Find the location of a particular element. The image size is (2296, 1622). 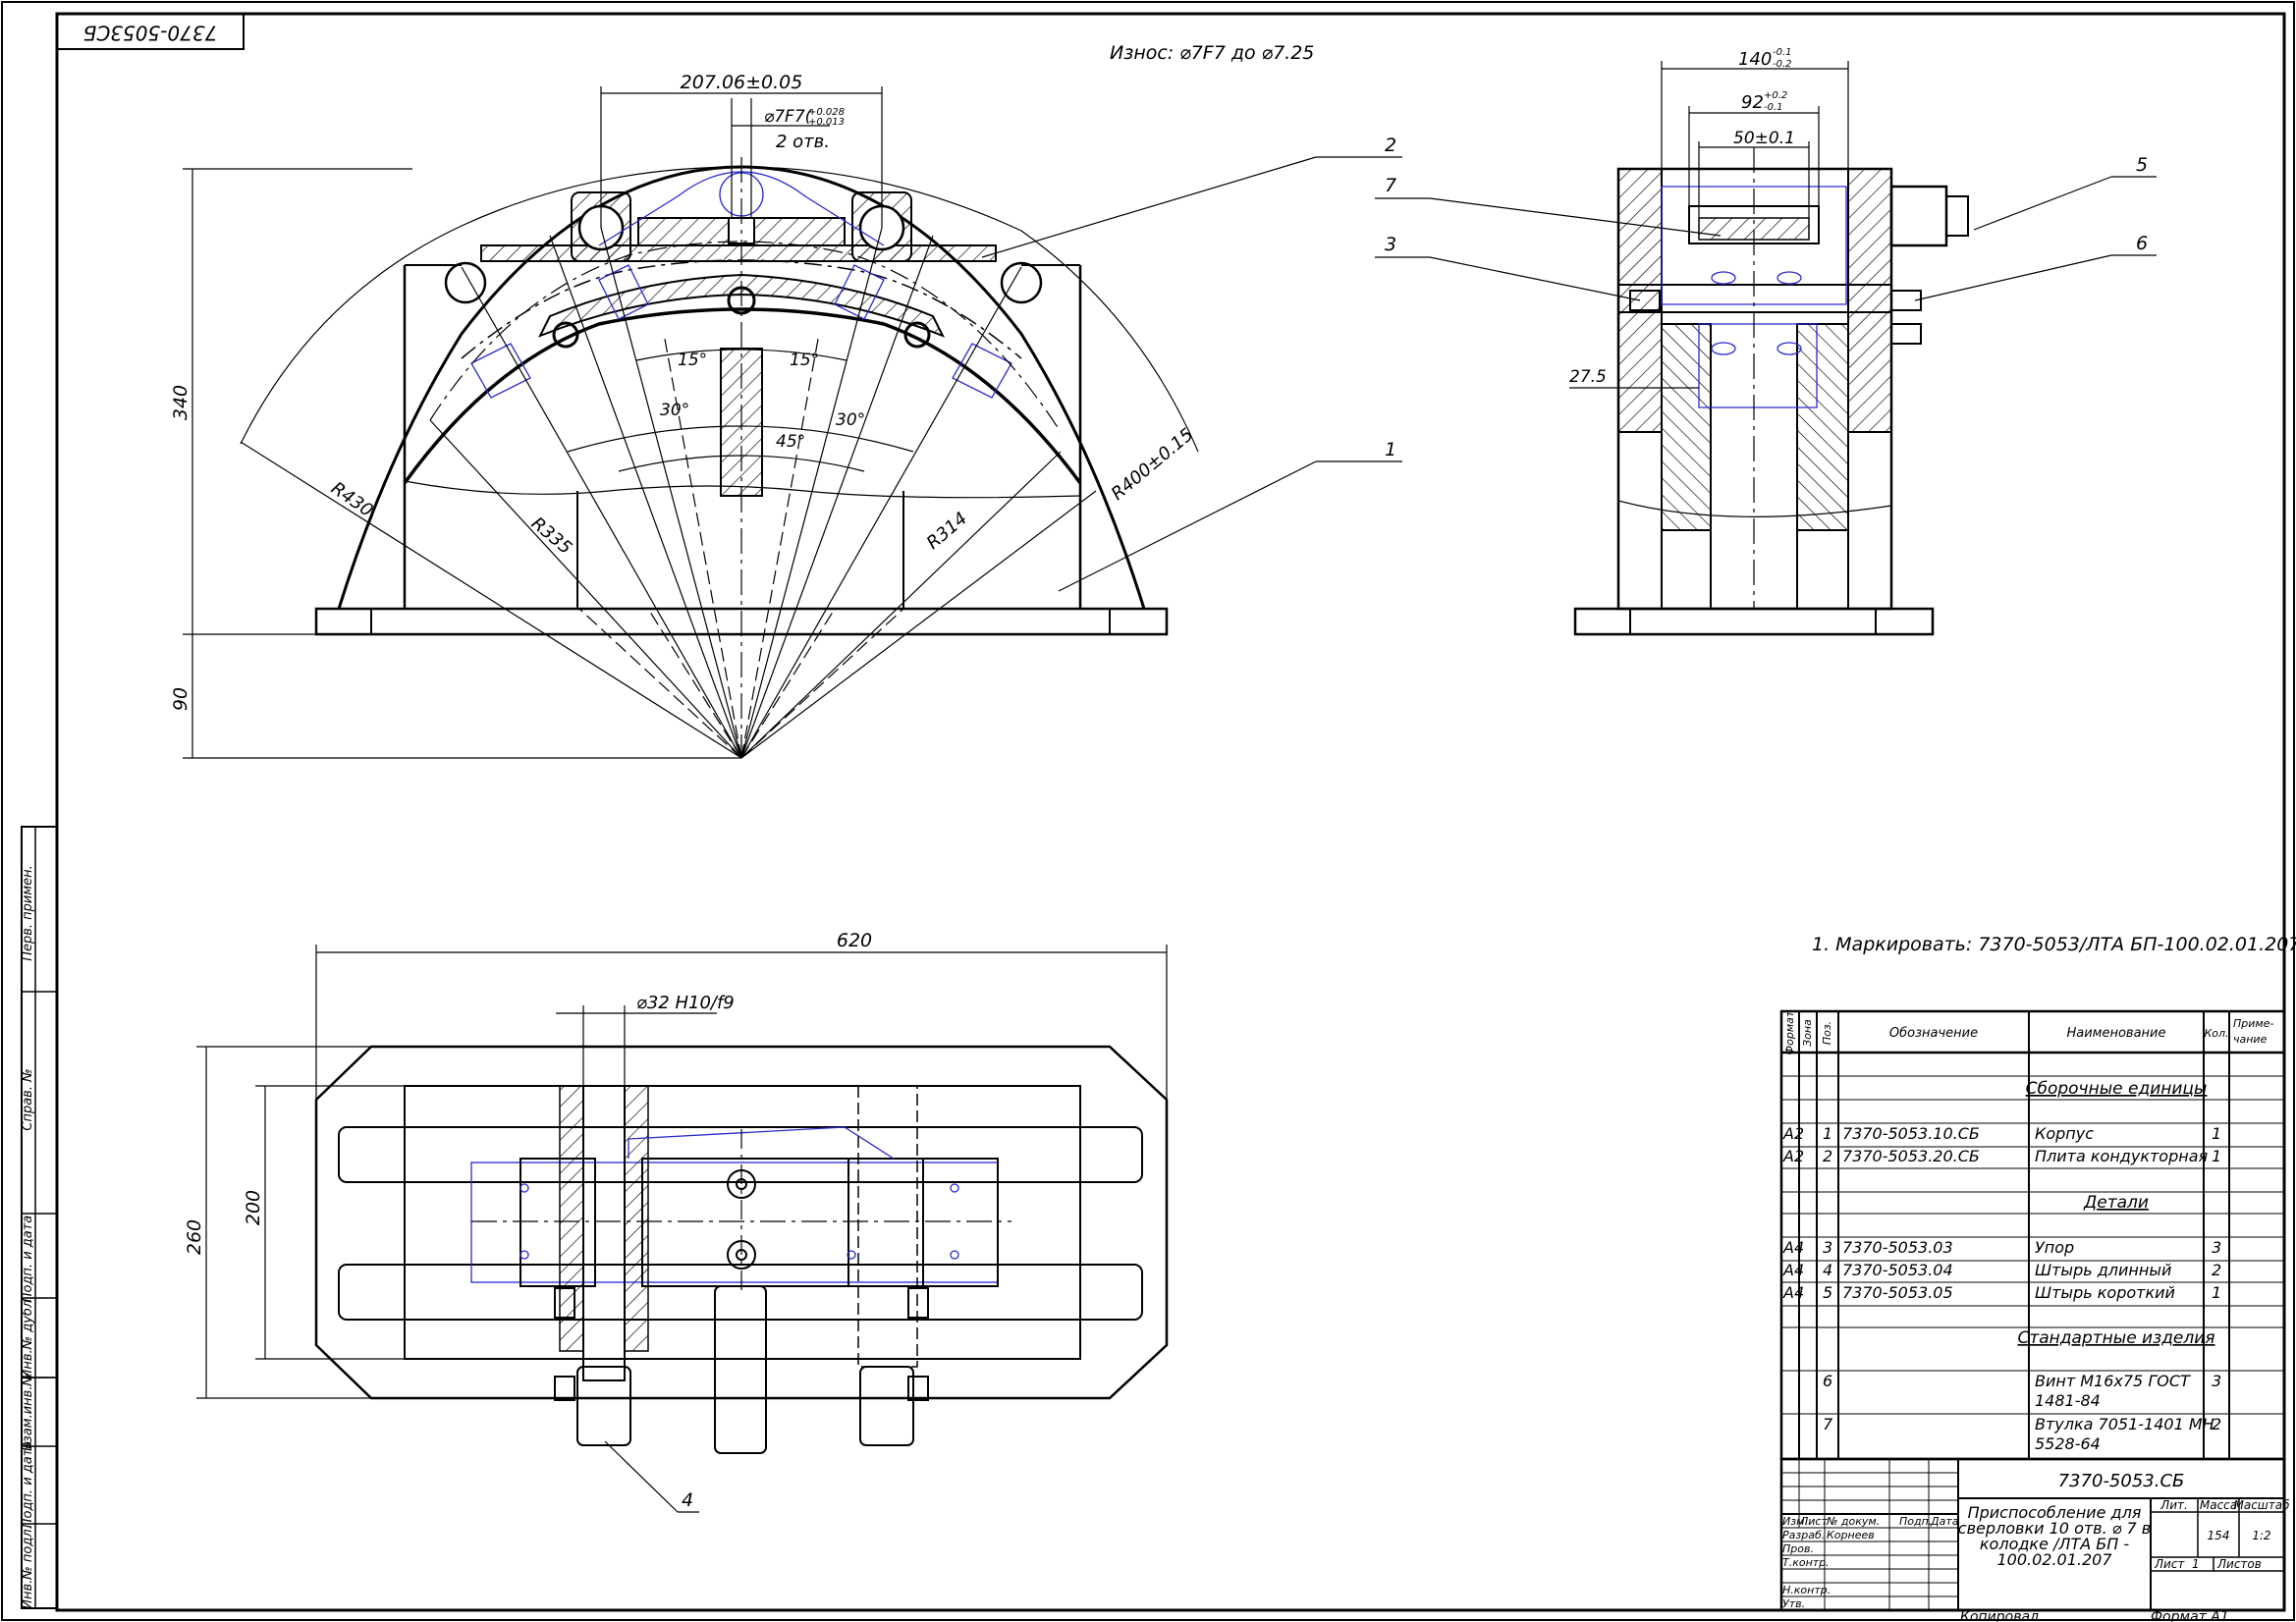

radius-430: R430 is located at coordinates (351, 499).